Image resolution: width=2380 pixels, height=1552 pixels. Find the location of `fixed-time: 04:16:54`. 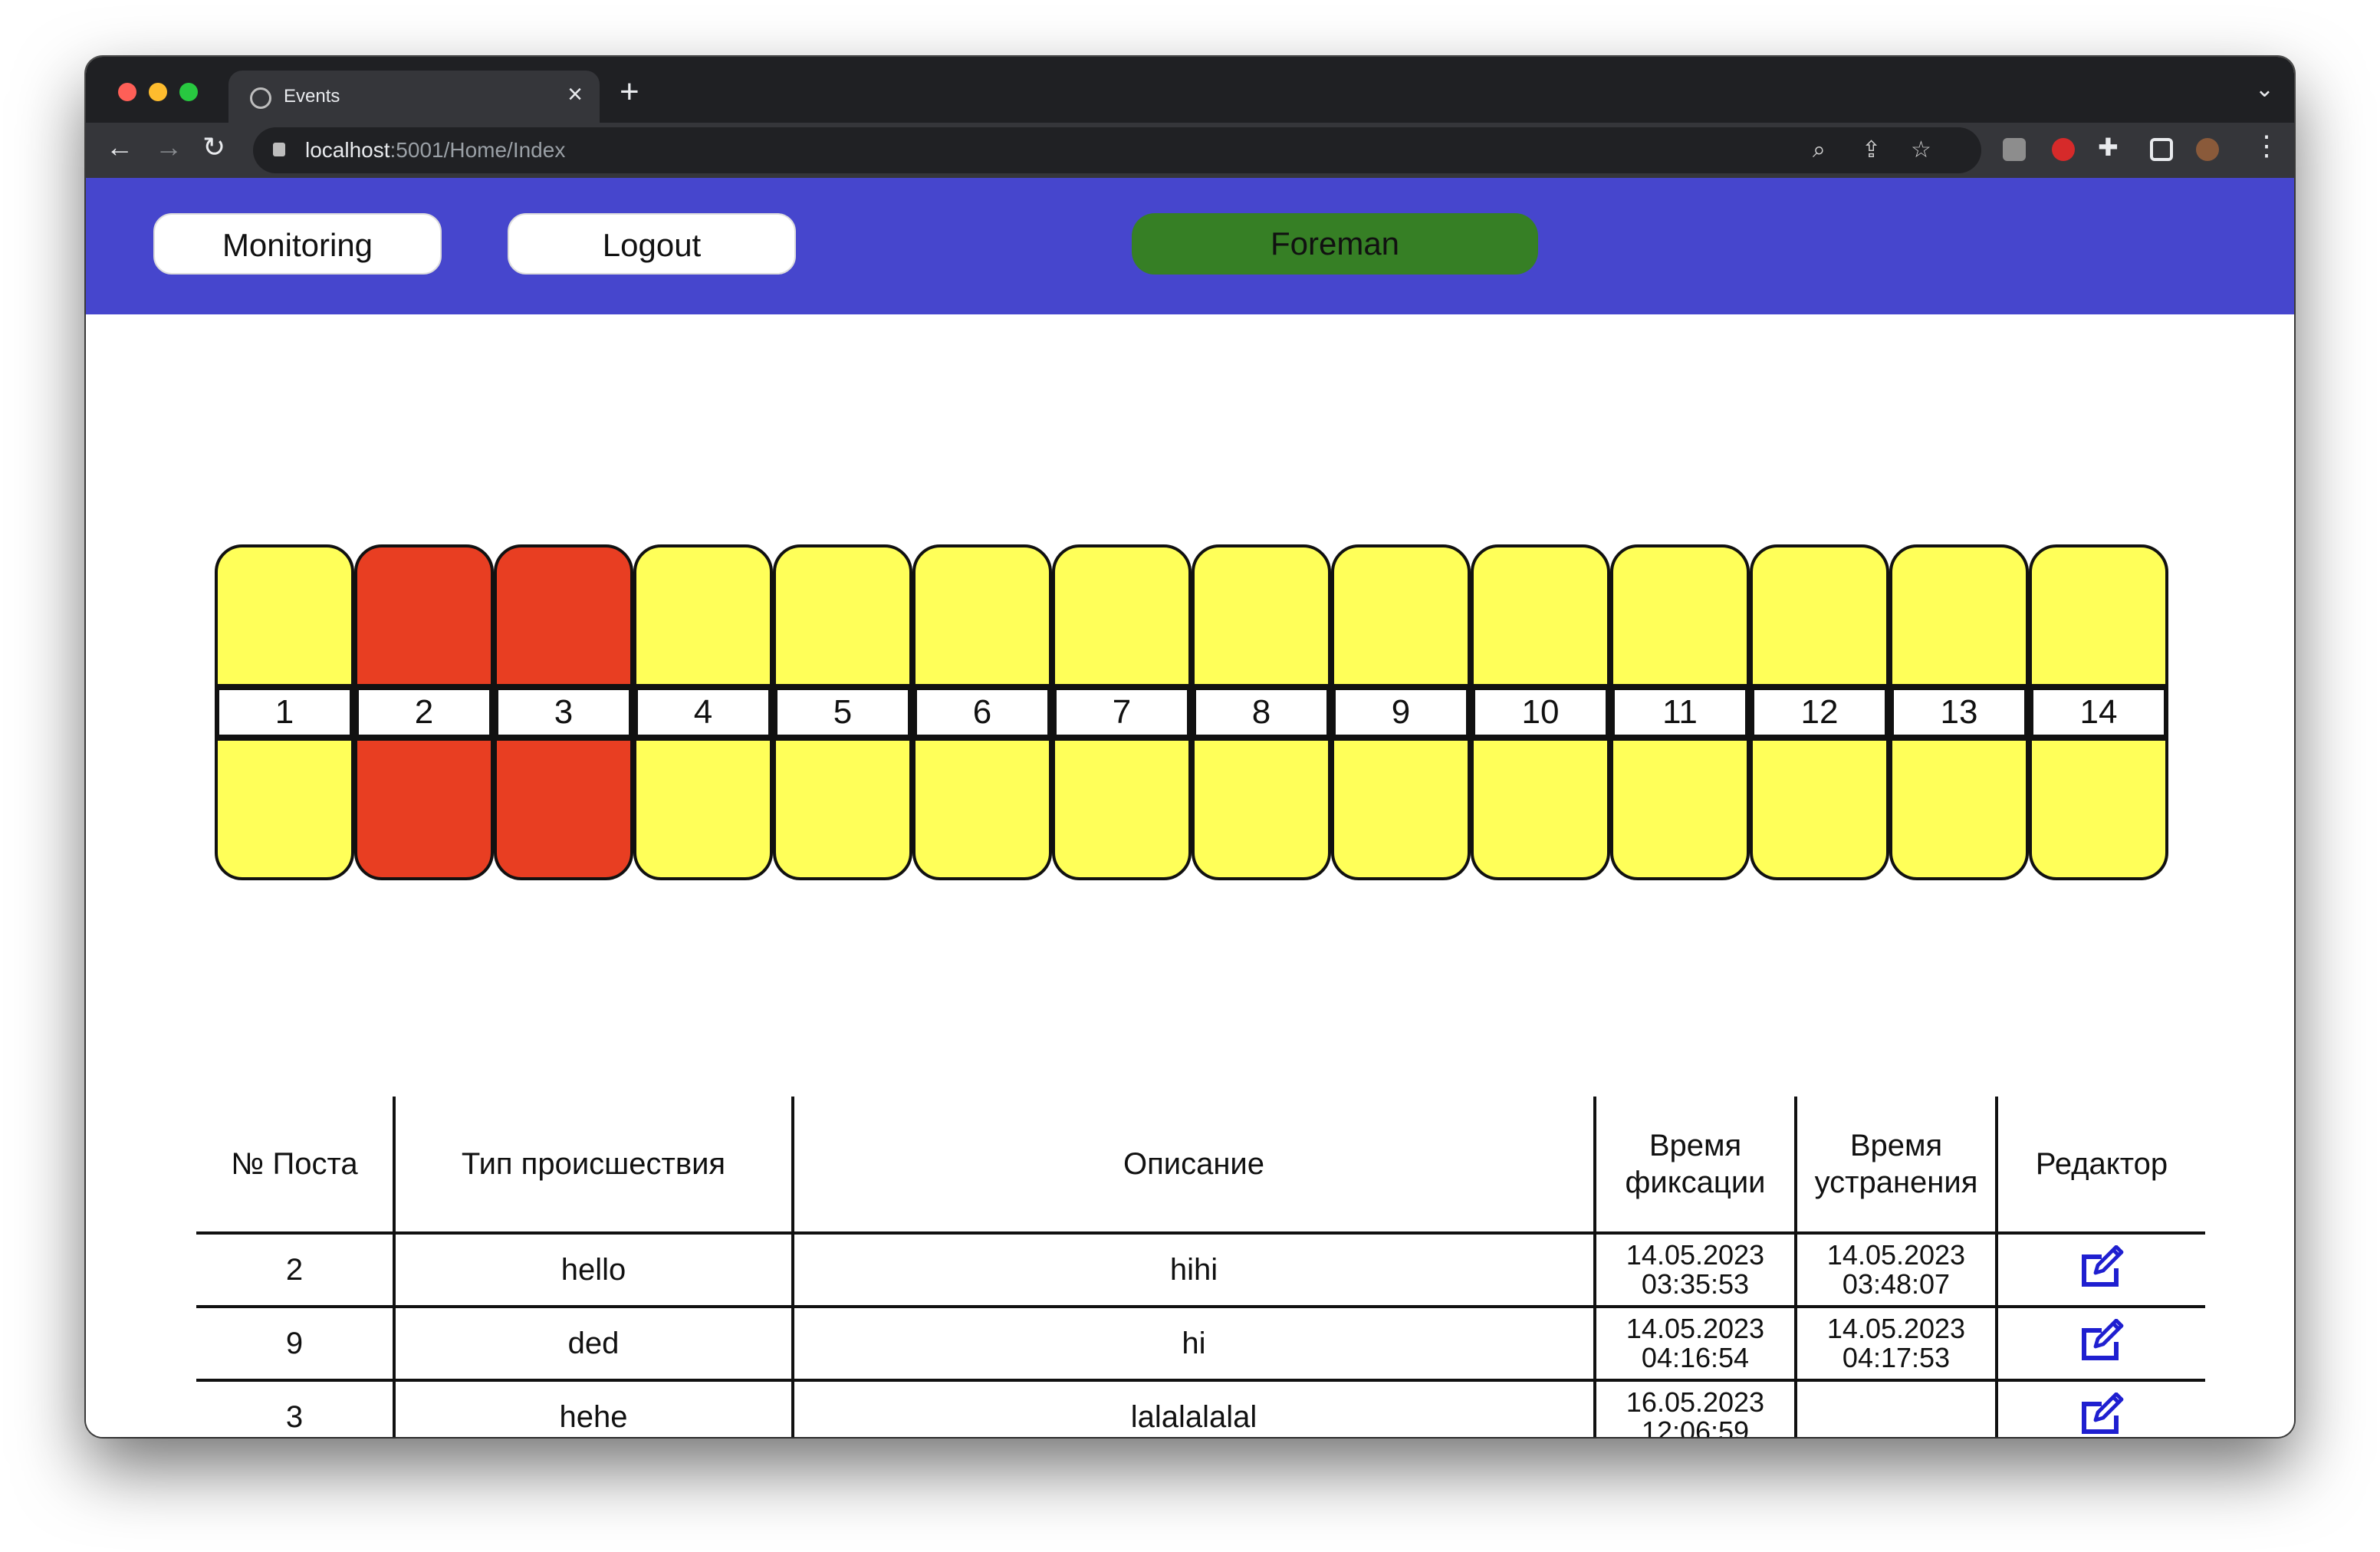

fixed-time: 04:16:54 is located at coordinates (1695, 1357).